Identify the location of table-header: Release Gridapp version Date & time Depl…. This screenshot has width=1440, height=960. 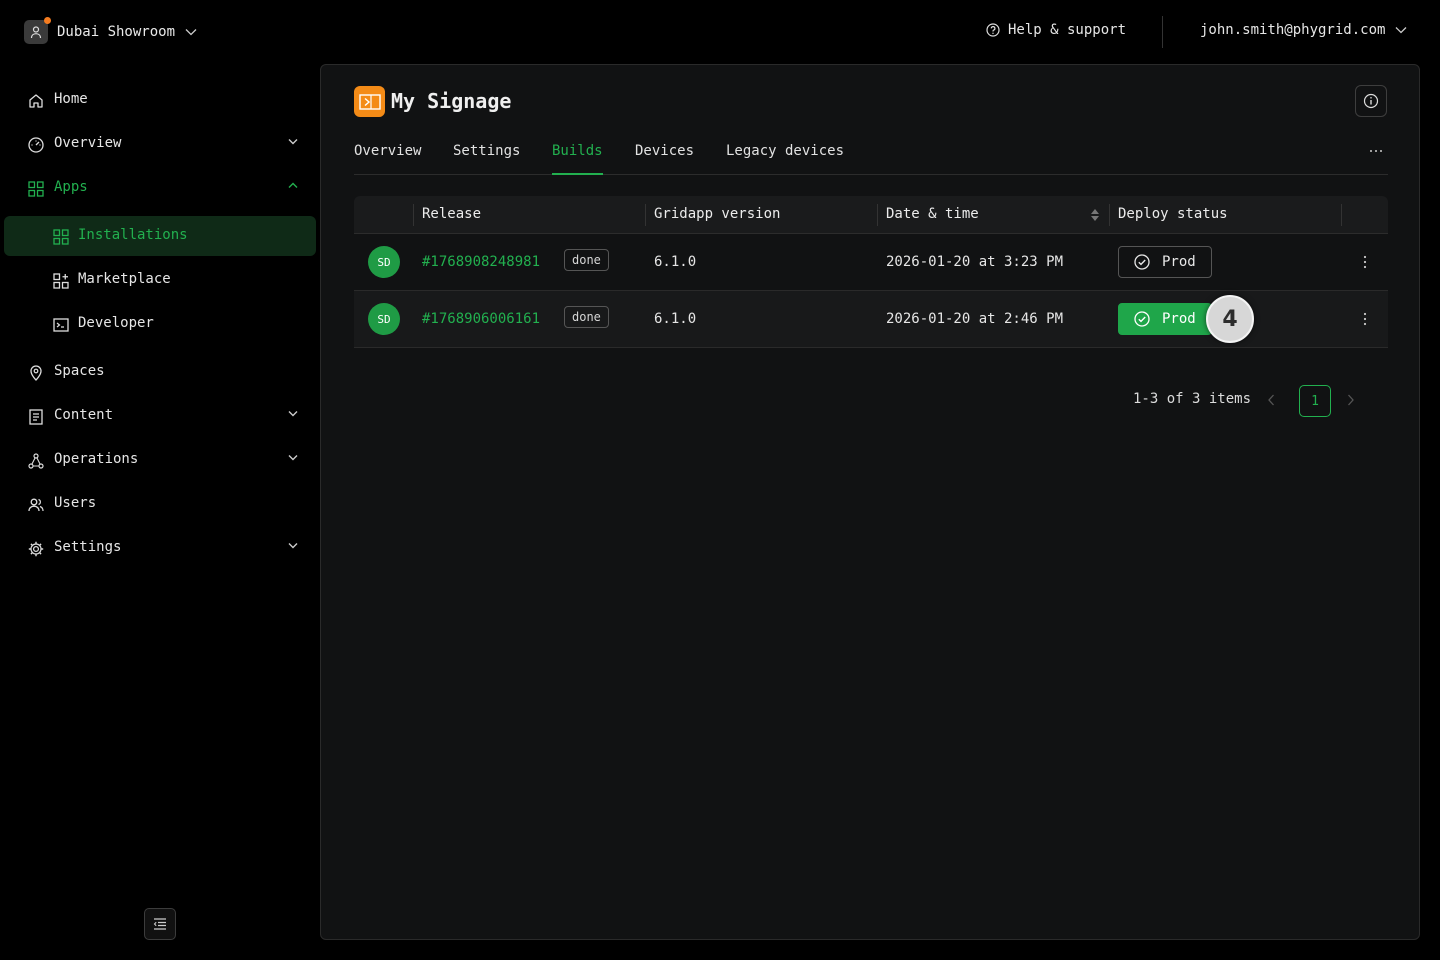
(871, 215).